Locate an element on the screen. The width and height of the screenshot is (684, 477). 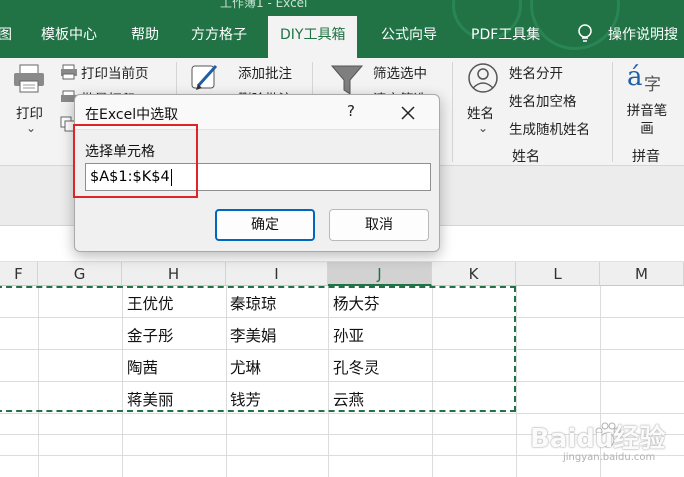
comment-pen-icon is located at coordinates (204, 77).